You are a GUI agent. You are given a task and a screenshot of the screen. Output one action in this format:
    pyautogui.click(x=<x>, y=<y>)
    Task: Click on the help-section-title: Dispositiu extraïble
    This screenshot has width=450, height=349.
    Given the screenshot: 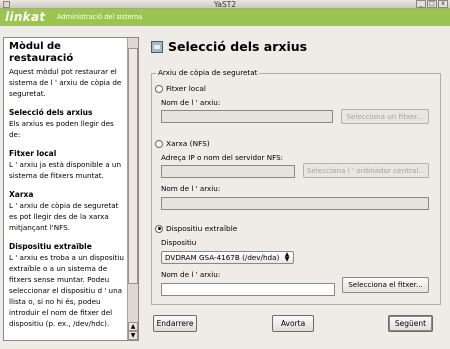 What is the action you would take?
    pyautogui.click(x=50, y=246)
    